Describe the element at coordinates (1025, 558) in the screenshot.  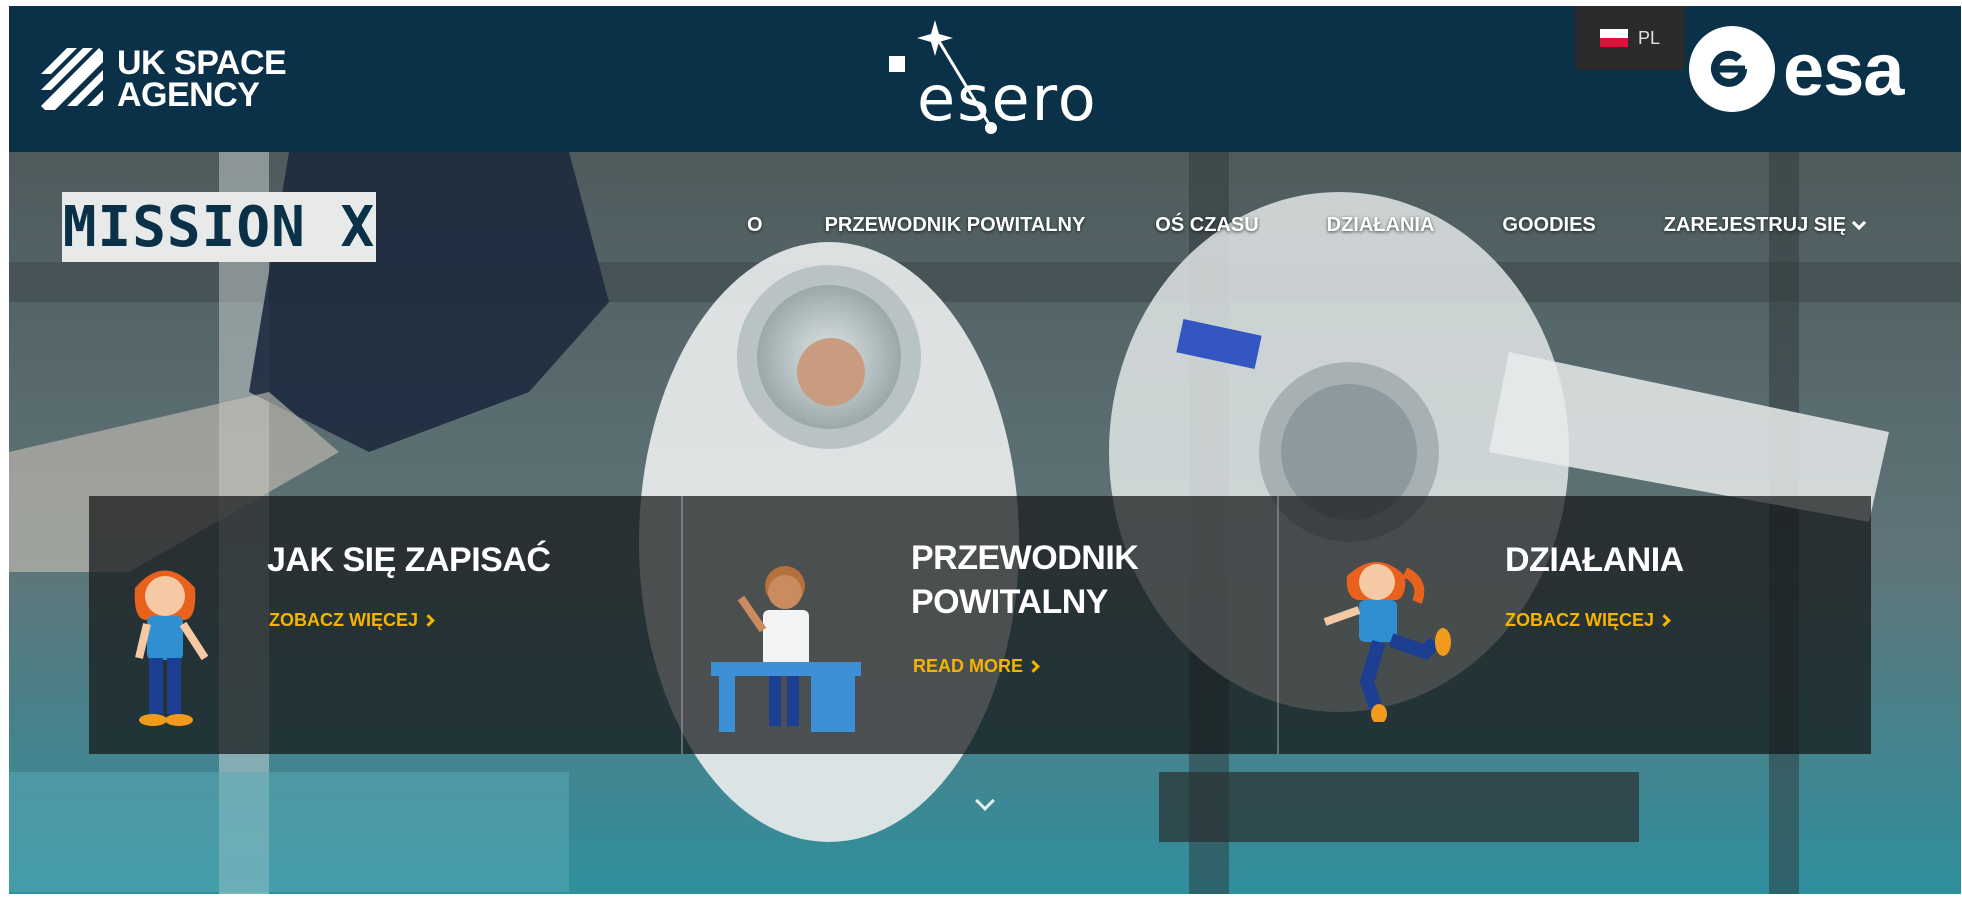
I see `card-title-line1: PRZEWODNIK` at that location.